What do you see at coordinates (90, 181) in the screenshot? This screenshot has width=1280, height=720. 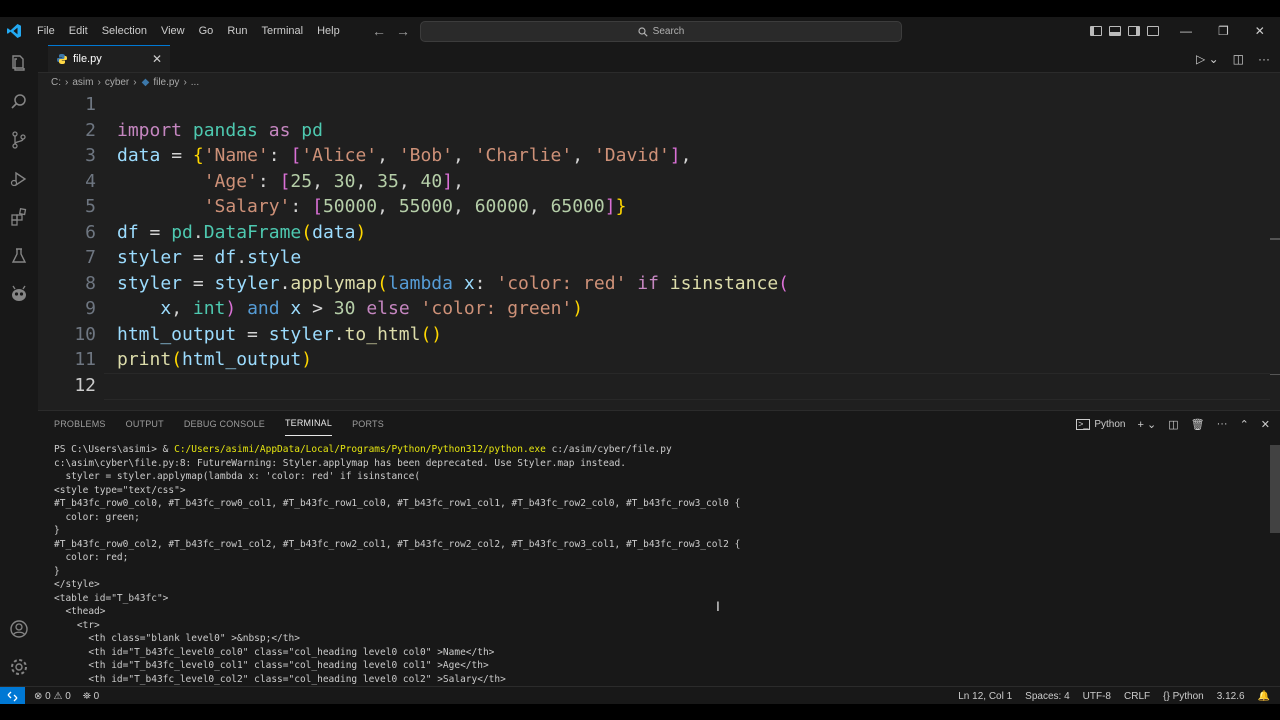 I see `line-number: 4` at bounding box center [90, 181].